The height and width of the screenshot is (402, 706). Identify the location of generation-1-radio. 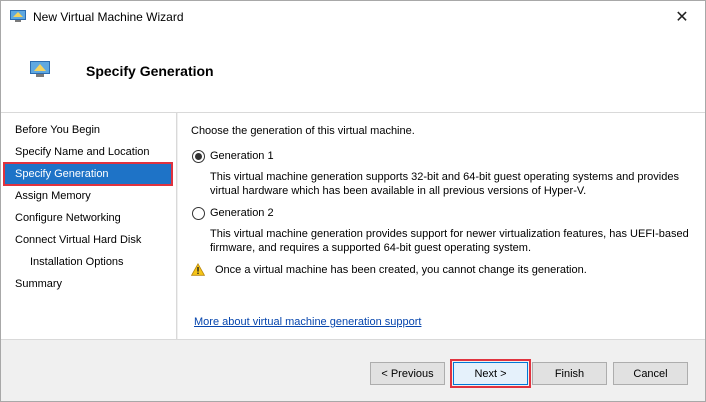
(198, 156).